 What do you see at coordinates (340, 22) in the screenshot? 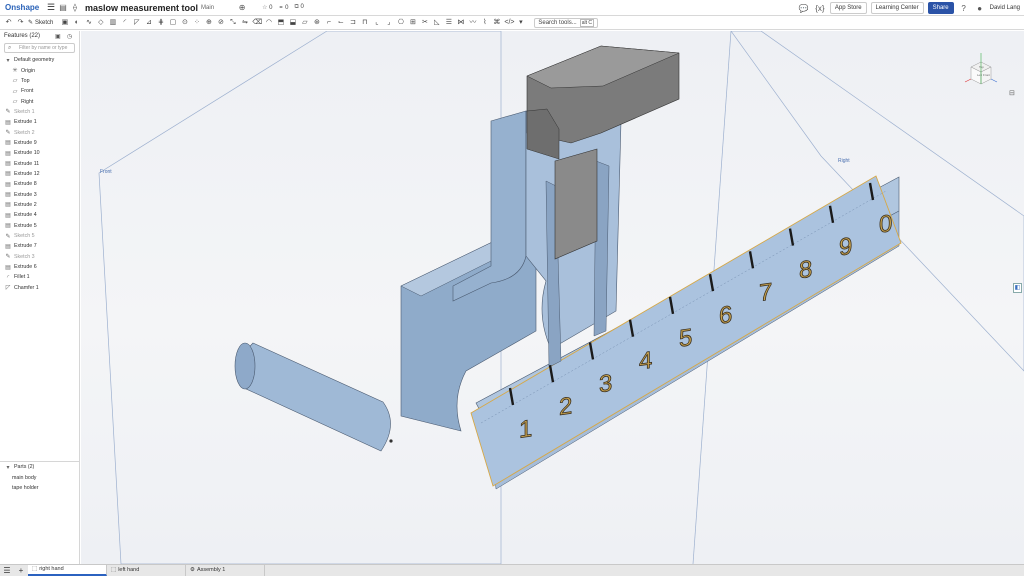
I see `flange-icon: ⌙` at bounding box center [340, 22].